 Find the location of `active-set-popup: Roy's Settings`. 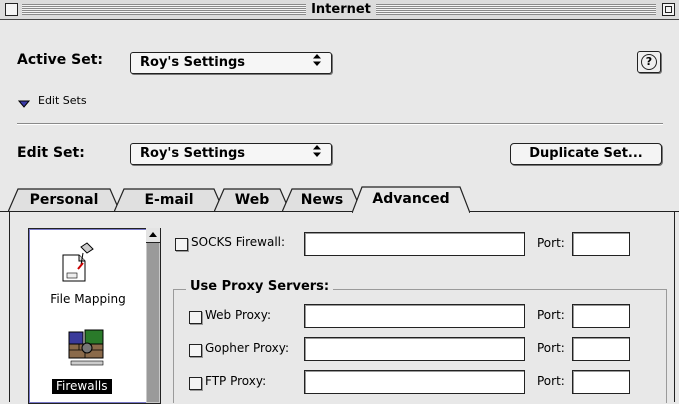

active-set-popup: Roy's Settings is located at coordinates (231, 63).